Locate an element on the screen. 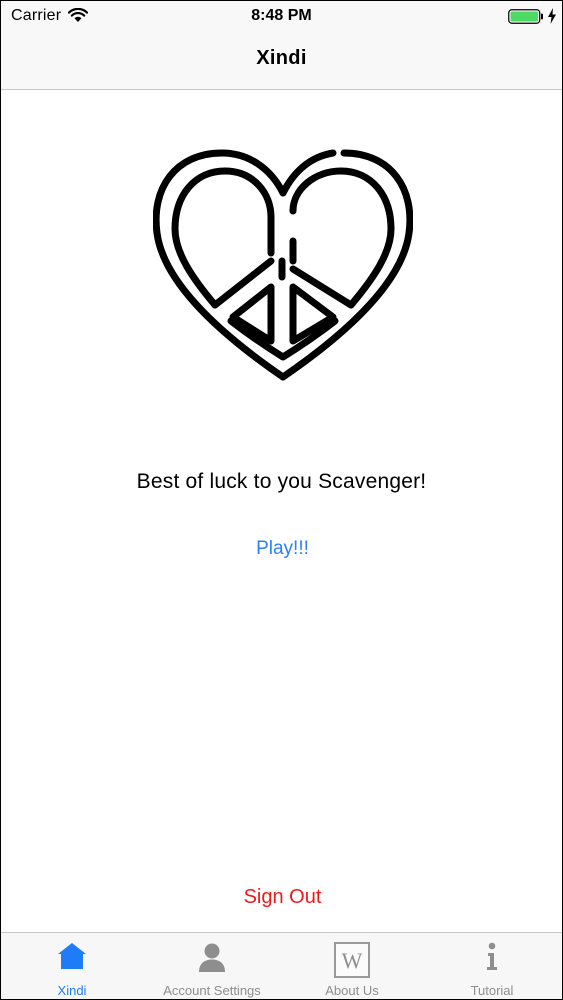  peace-heart-logo is located at coordinates (283, 267).